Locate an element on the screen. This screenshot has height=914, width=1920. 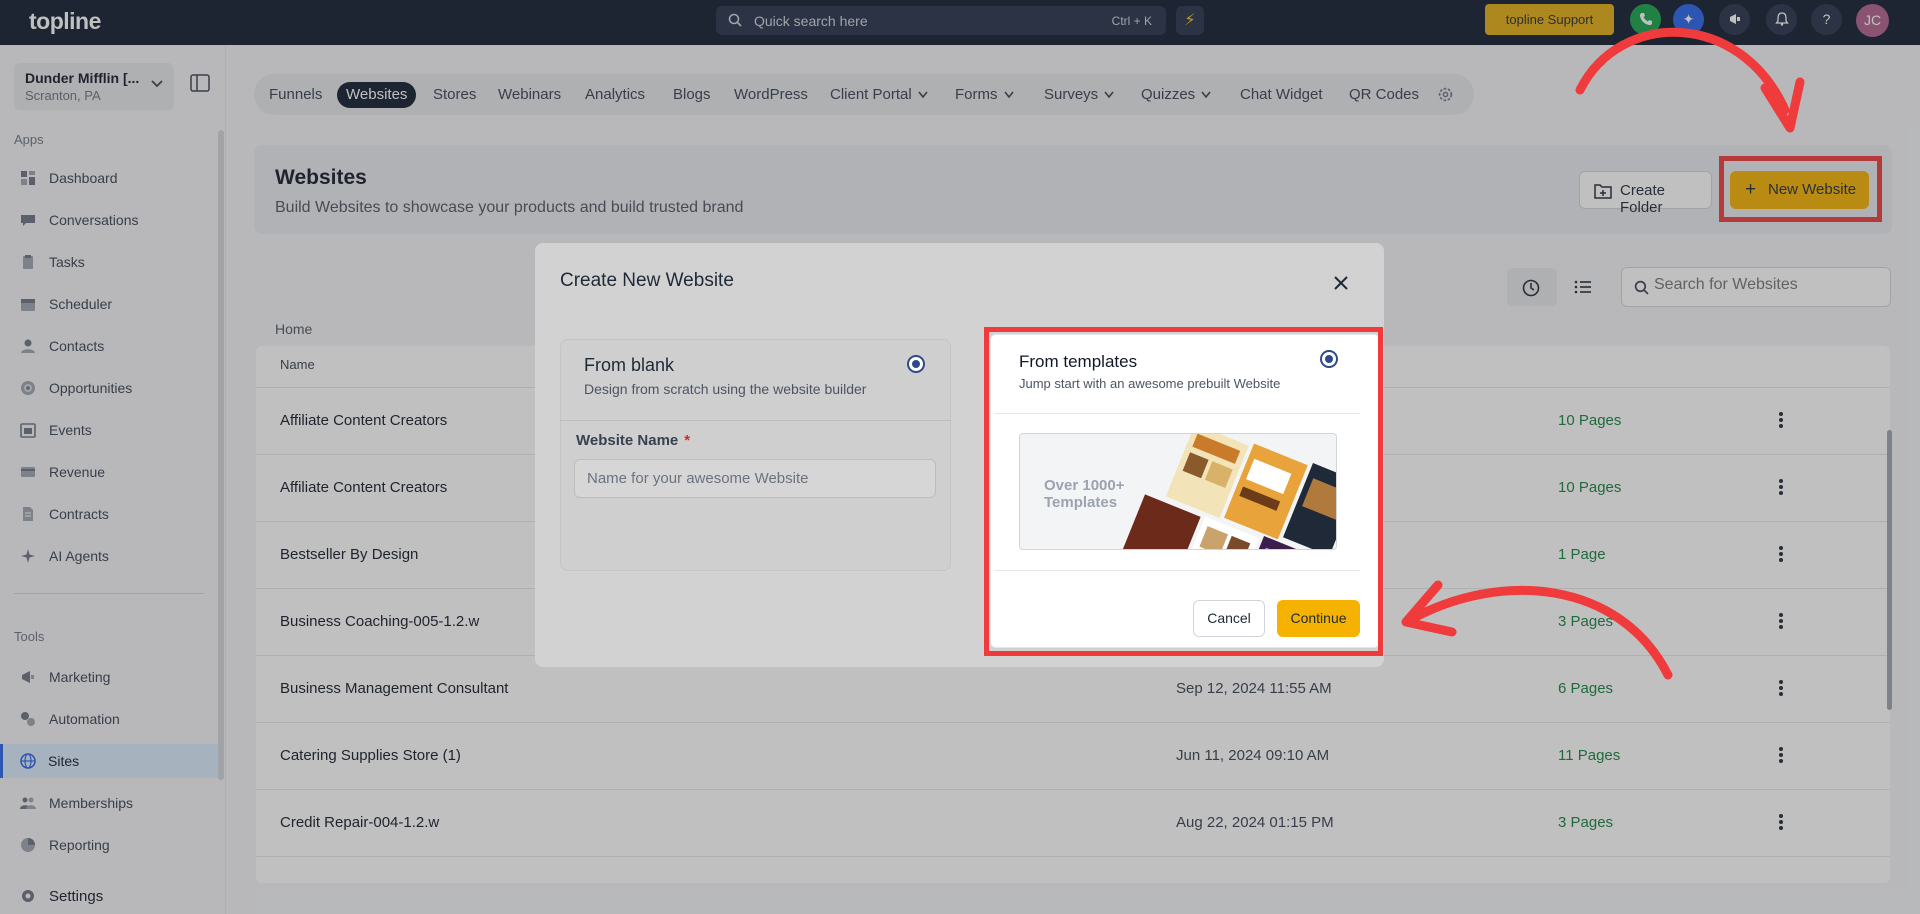
required-mark: * is located at coordinates (687, 440).